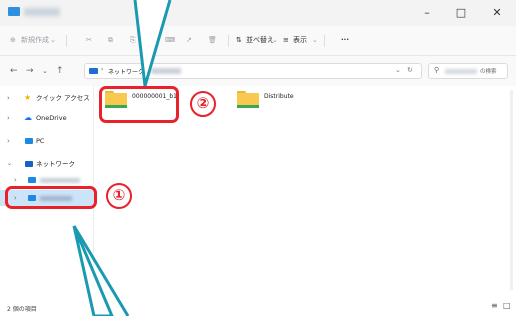 The height and width of the screenshot is (316, 516). What do you see at coordinates (51, 118) in the screenshot?
I see `sidebar-item-label: OneDrive` at bounding box center [51, 118].